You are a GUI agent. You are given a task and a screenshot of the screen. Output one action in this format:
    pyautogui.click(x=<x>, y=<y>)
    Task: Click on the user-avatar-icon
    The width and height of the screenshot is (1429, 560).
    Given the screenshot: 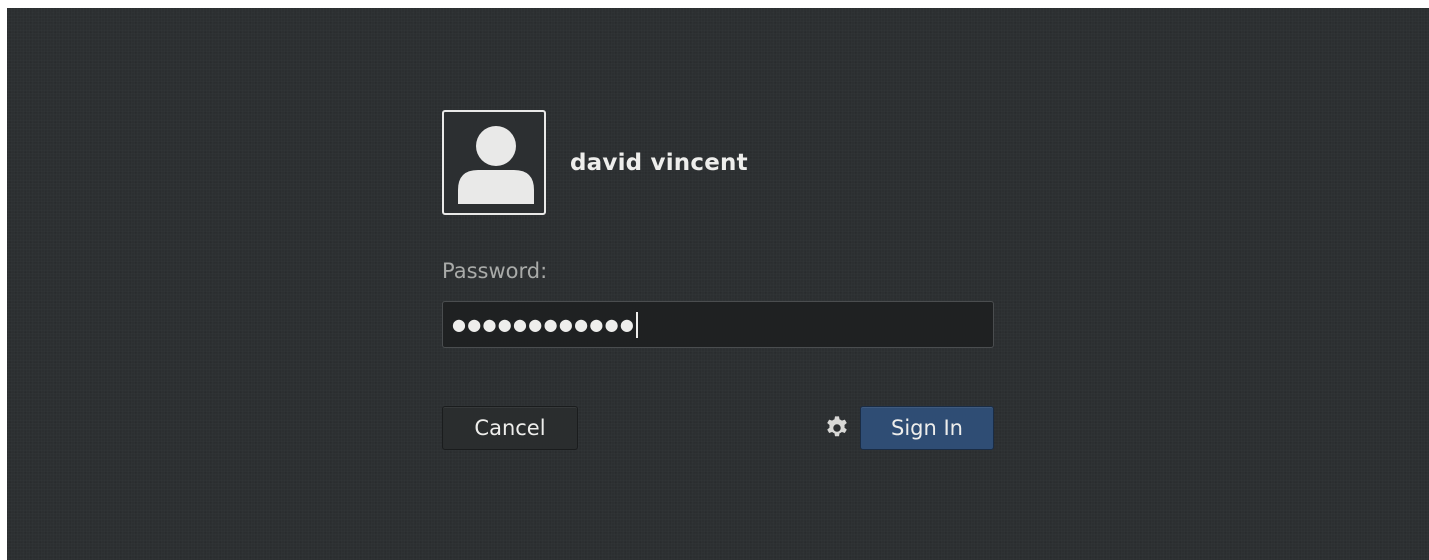 What is the action you would take?
    pyautogui.click(x=496, y=165)
    